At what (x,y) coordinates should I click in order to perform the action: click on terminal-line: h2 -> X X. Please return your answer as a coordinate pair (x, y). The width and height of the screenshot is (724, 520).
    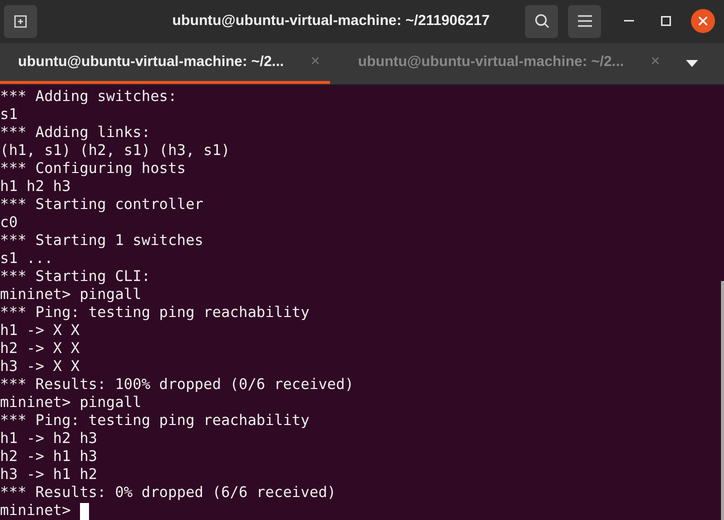
    Looking at the image, I should click on (40, 349).